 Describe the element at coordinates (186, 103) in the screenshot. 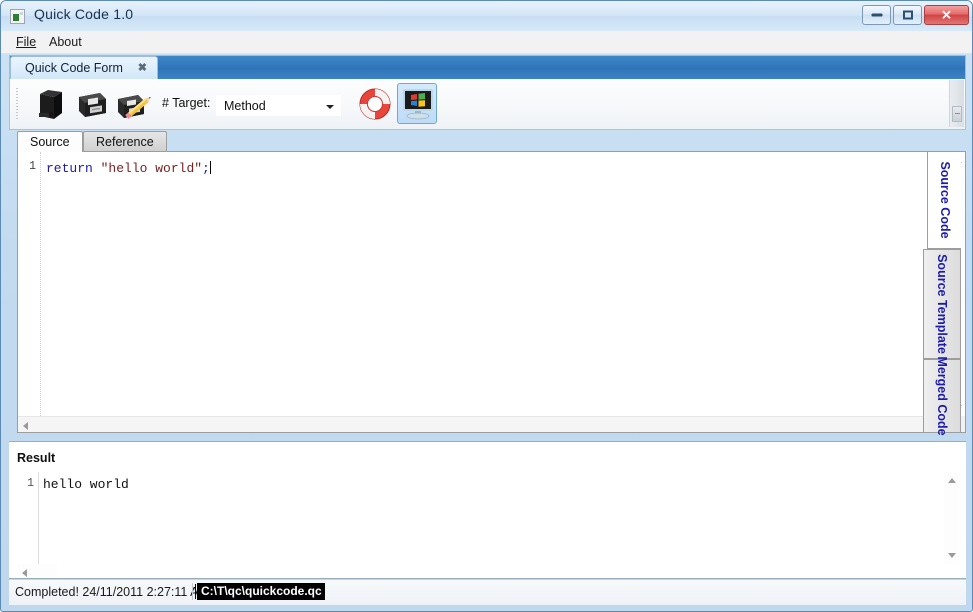

I see `target-label: # Target:` at that location.